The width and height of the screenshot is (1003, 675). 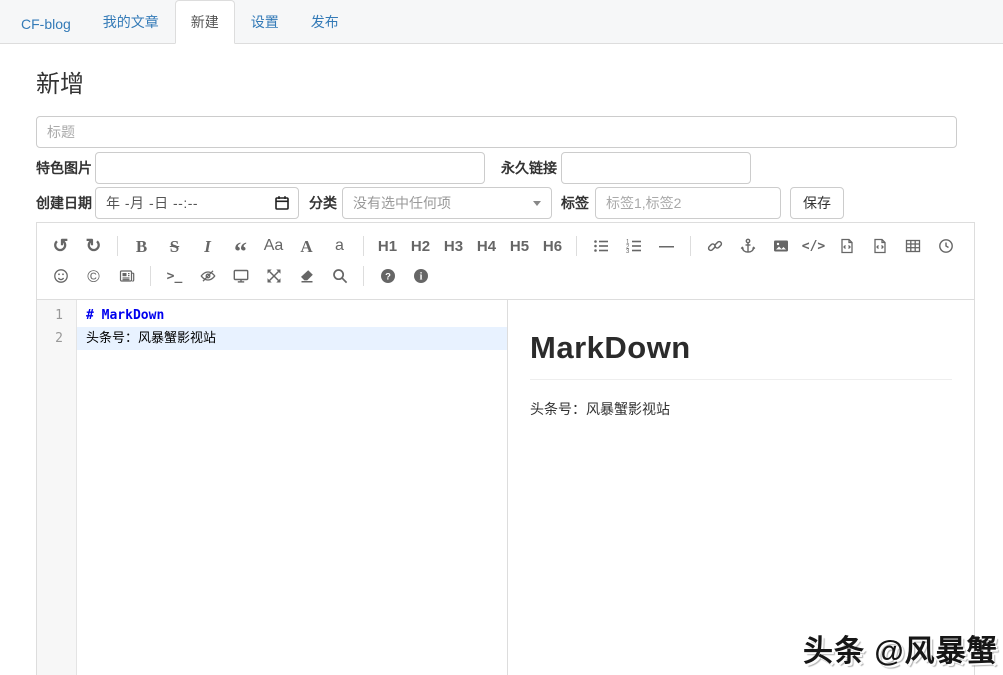 I want to click on created-date-input: 年 -月 -日 --:--, so click(x=197, y=203).